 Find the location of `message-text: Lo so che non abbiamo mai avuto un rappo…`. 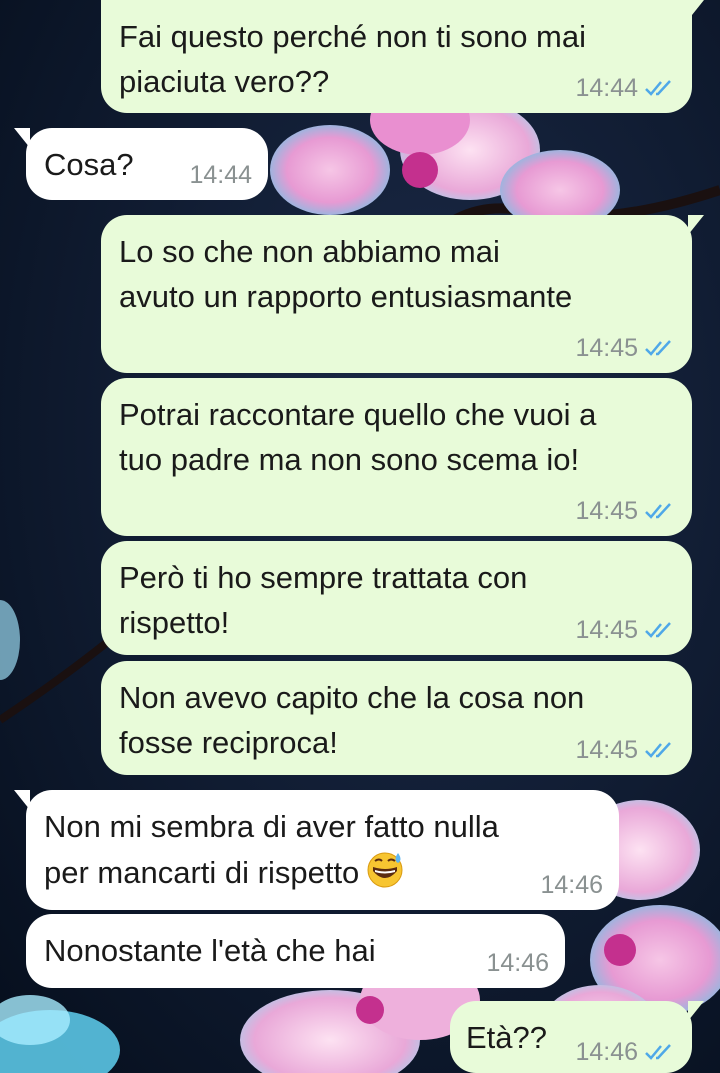

message-text: Lo so che non abbiamo mai avuto un rappo… is located at coordinates (346, 274).